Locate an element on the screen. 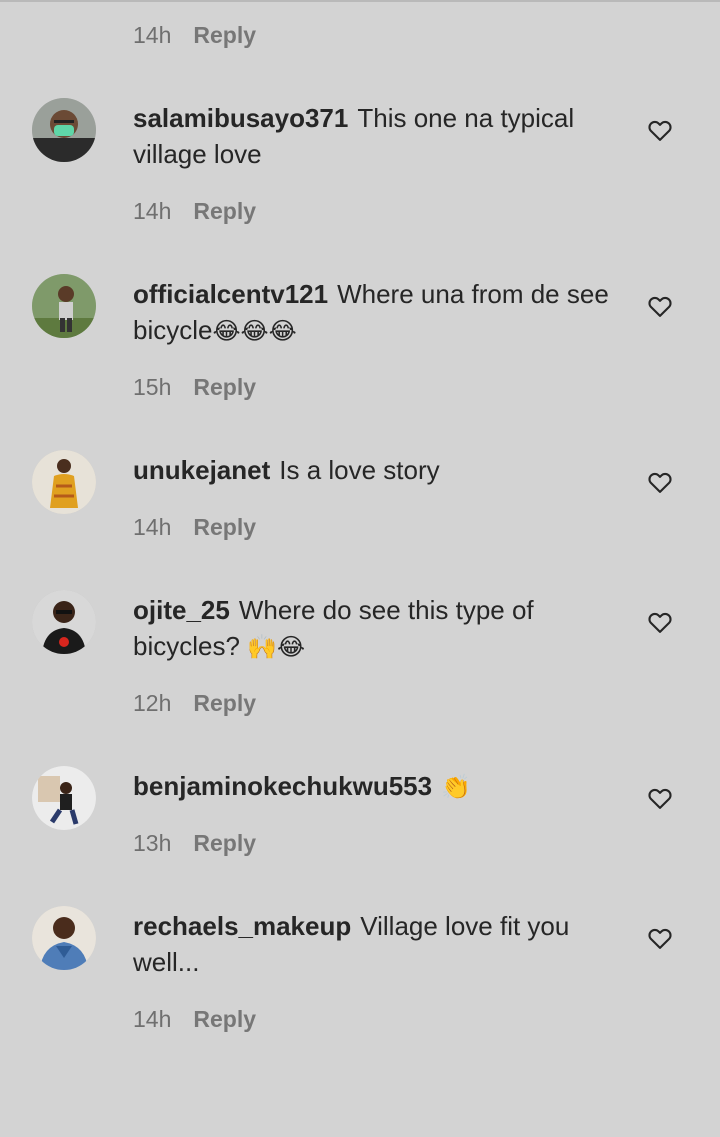 This screenshot has height=1137, width=720. comment-body: benjaminokechukwu553 👏 is located at coordinates (373, 786).